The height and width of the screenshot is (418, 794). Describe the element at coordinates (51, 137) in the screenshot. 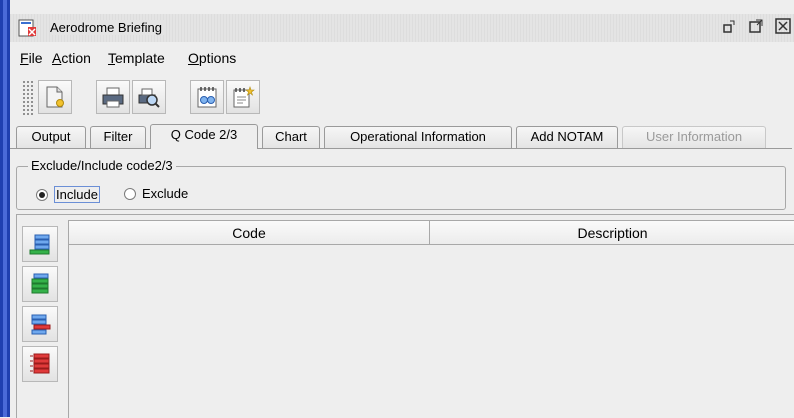

I see `tab-output: Output` at that location.